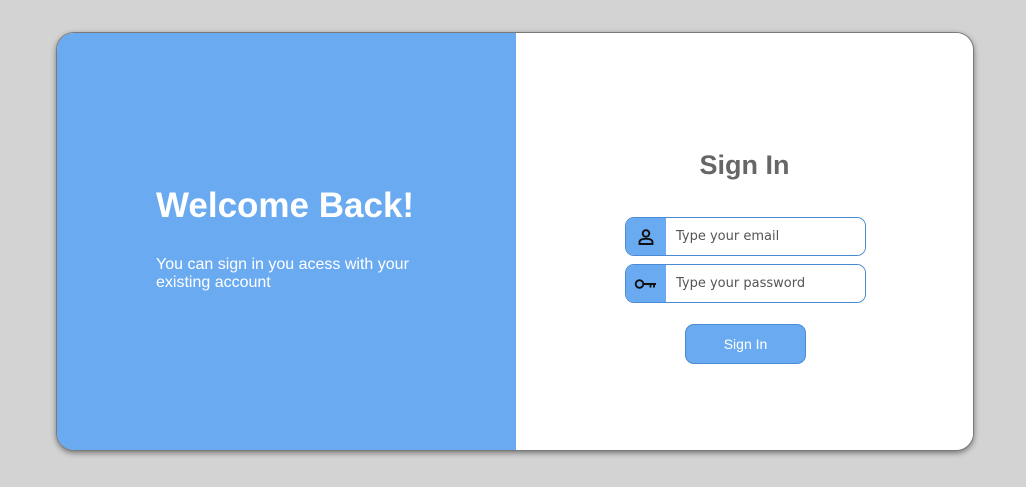 This screenshot has height=487, width=1026. I want to click on signin-title: Sign In, so click(744, 165).